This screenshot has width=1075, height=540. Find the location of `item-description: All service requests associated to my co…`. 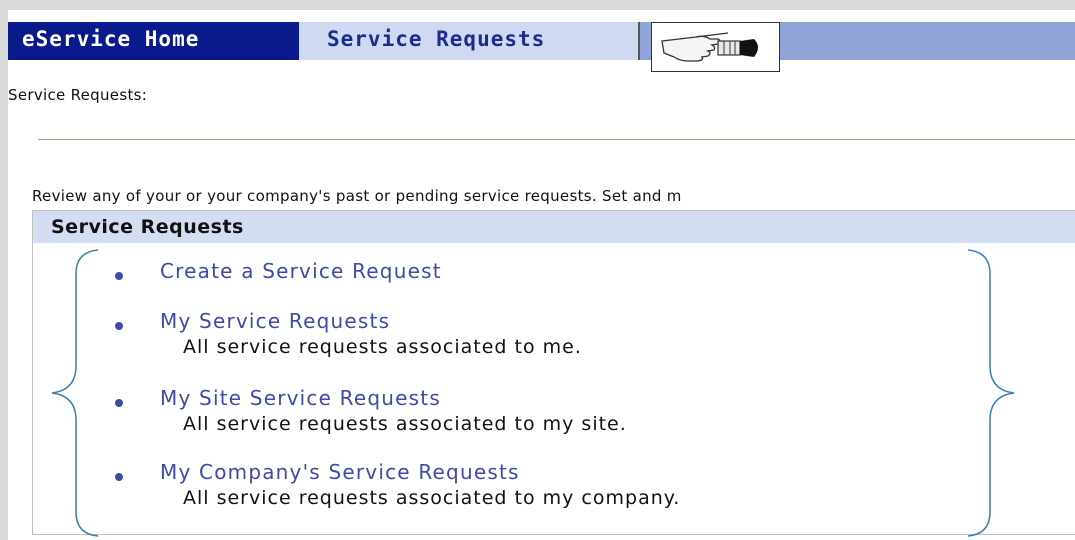

item-description: All service requests associated to my co… is located at coordinates (432, 498).